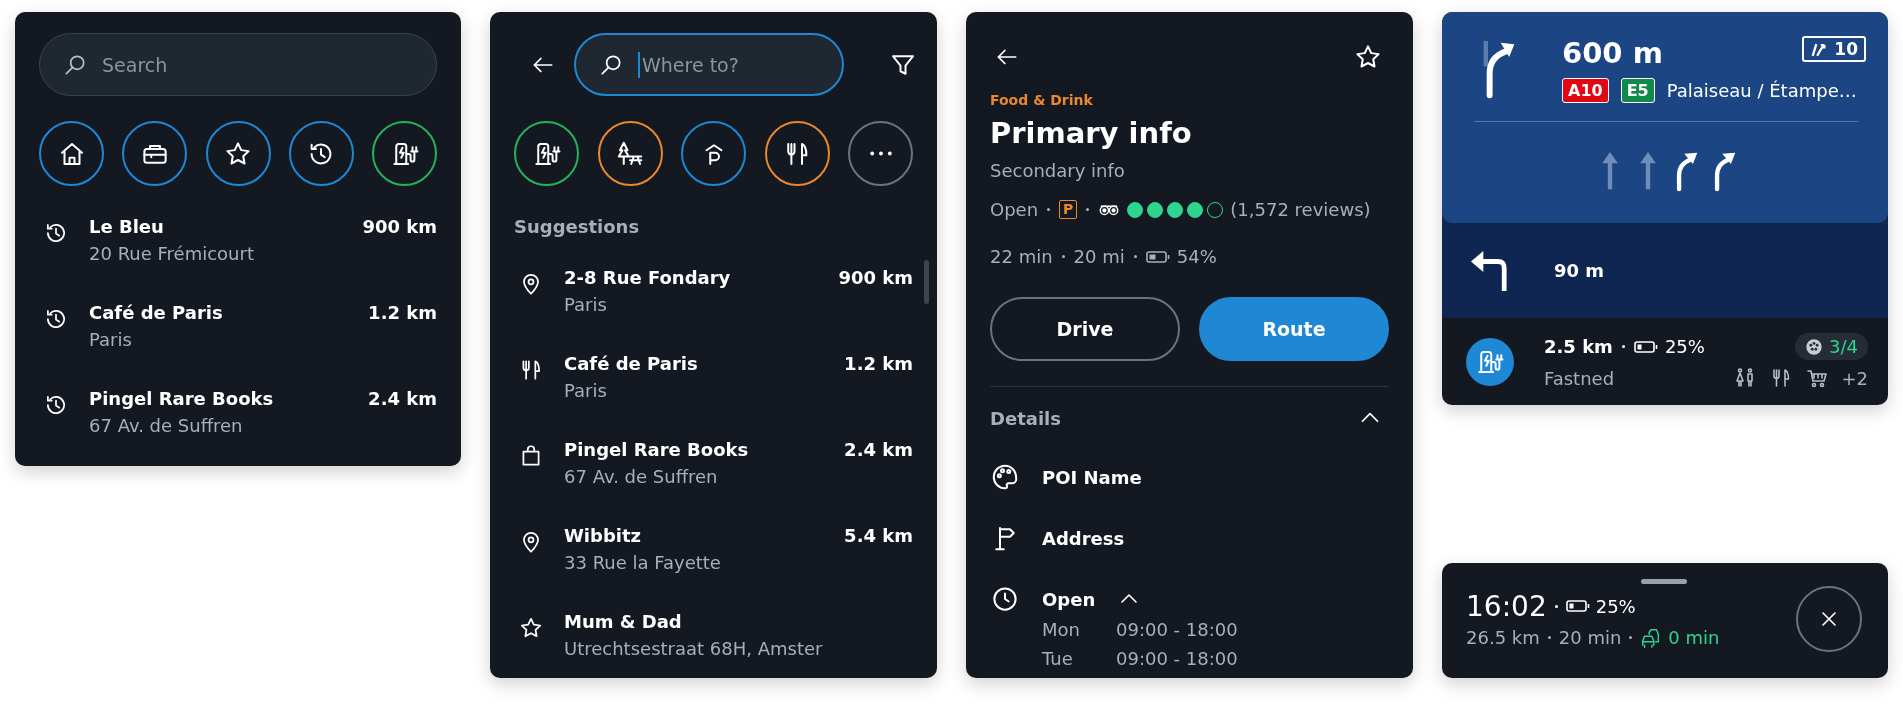 Image resolution: width=1903 pixels, height=720 pixels. I want to click on section-heading: Details, so click(1025, 418).